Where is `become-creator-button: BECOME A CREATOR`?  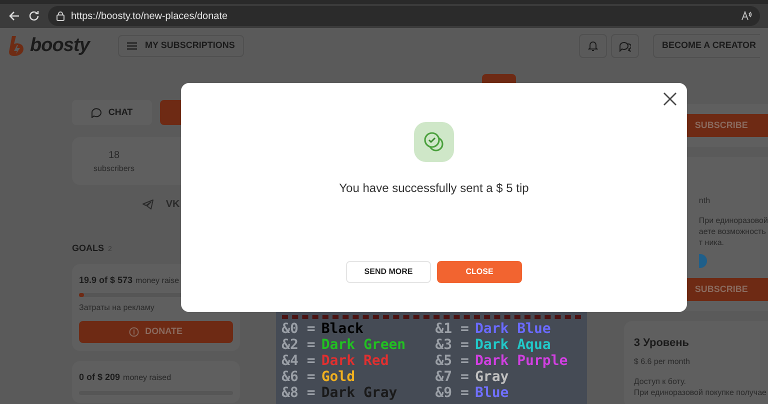 become-creator-button: BECOME A CREATOR is located at coordinates (706, 46).